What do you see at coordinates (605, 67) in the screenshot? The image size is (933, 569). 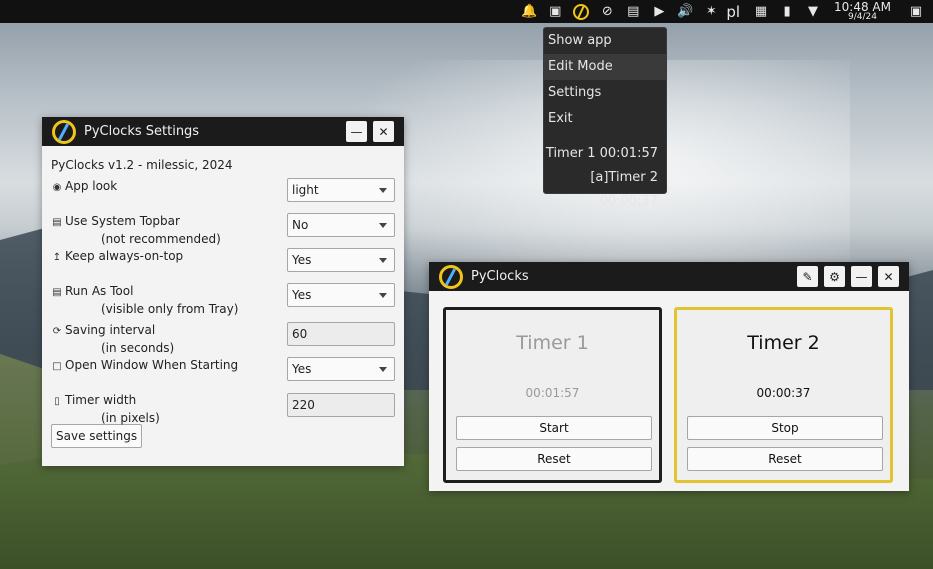 I see `menu-item-edit-mode: Edit Mode` at bounding box center [605, 67].